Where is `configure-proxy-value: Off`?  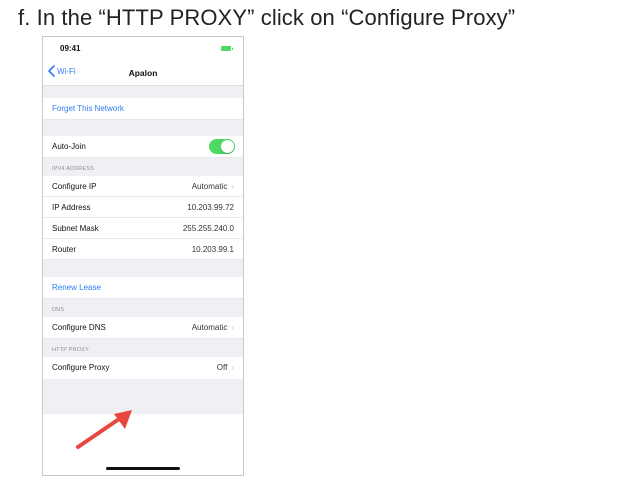
configure-proxy-value: Off is located at coordinates (222, 367).